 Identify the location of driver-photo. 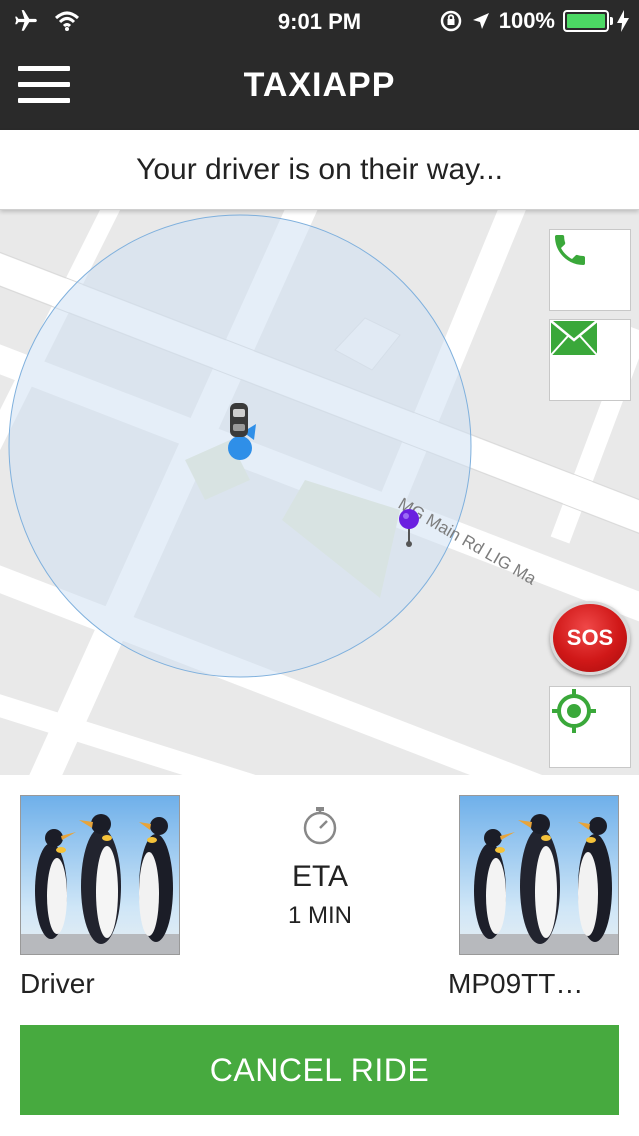
(100, 875).